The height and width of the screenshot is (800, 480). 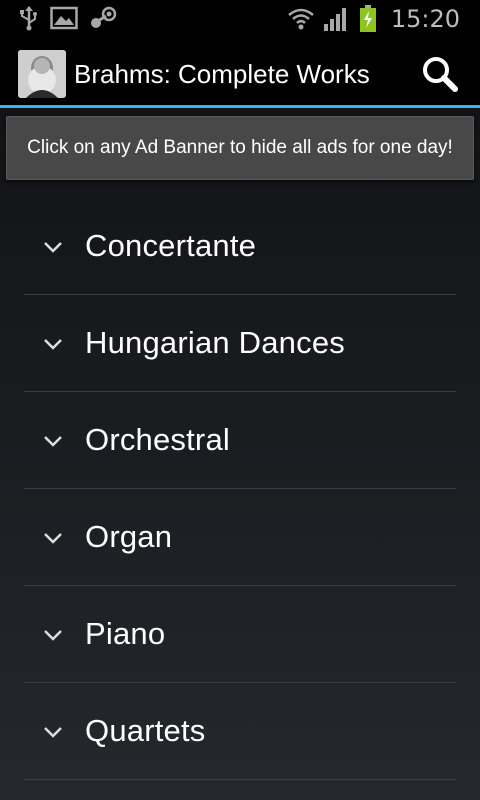 I want to click on category-item-orchestral: Orchestral, so click(x=240, y=440).